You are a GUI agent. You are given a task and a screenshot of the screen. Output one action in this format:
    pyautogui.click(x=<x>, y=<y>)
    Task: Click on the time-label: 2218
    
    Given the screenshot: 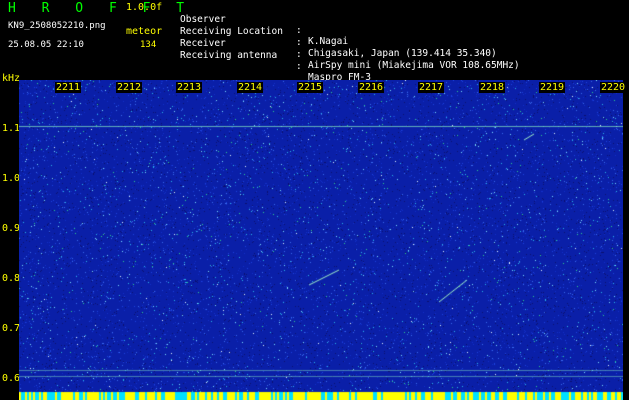 What is the action you would take?
    pyautogui.click(x=492, y=87)
    